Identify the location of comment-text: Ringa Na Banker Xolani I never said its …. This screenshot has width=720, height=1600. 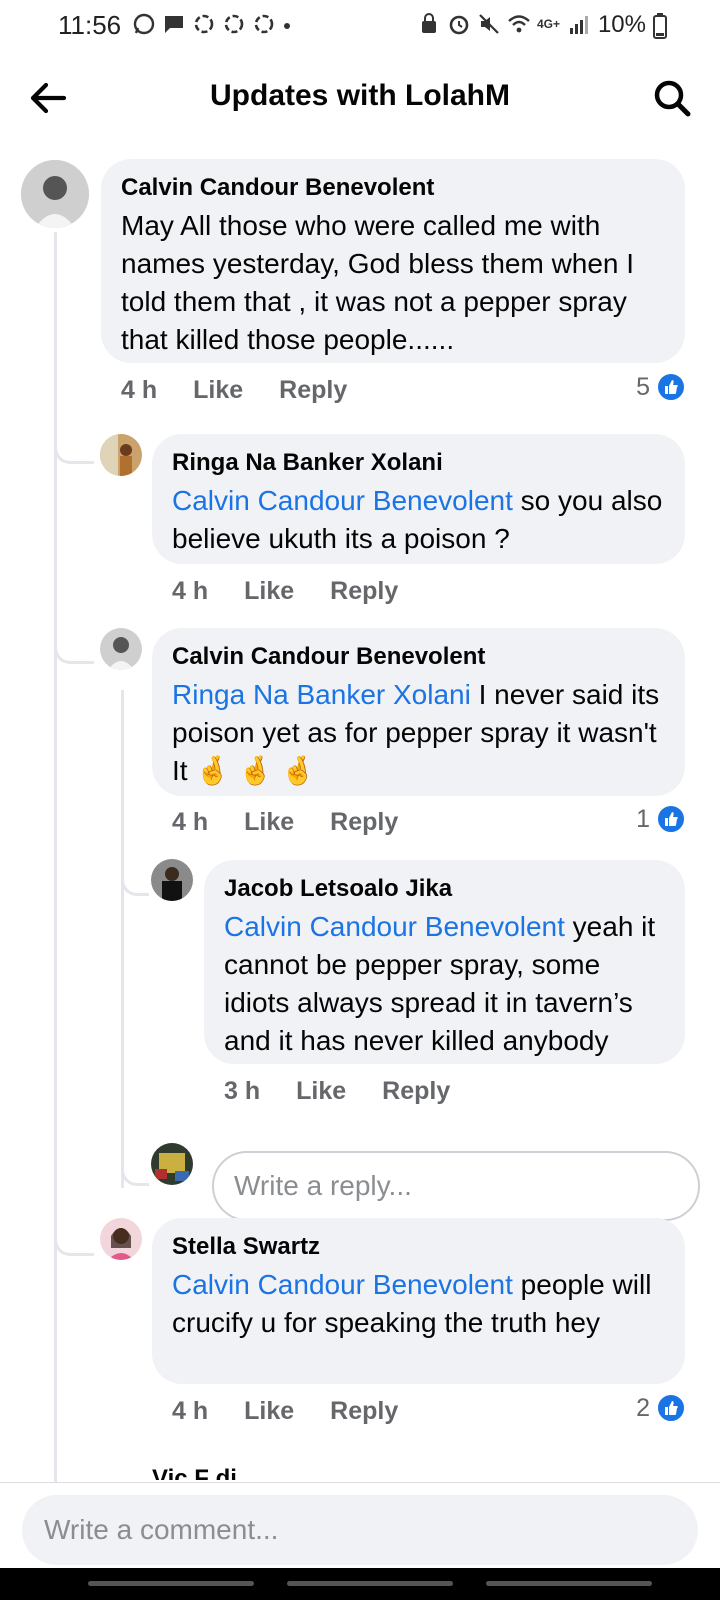
(416, 732).